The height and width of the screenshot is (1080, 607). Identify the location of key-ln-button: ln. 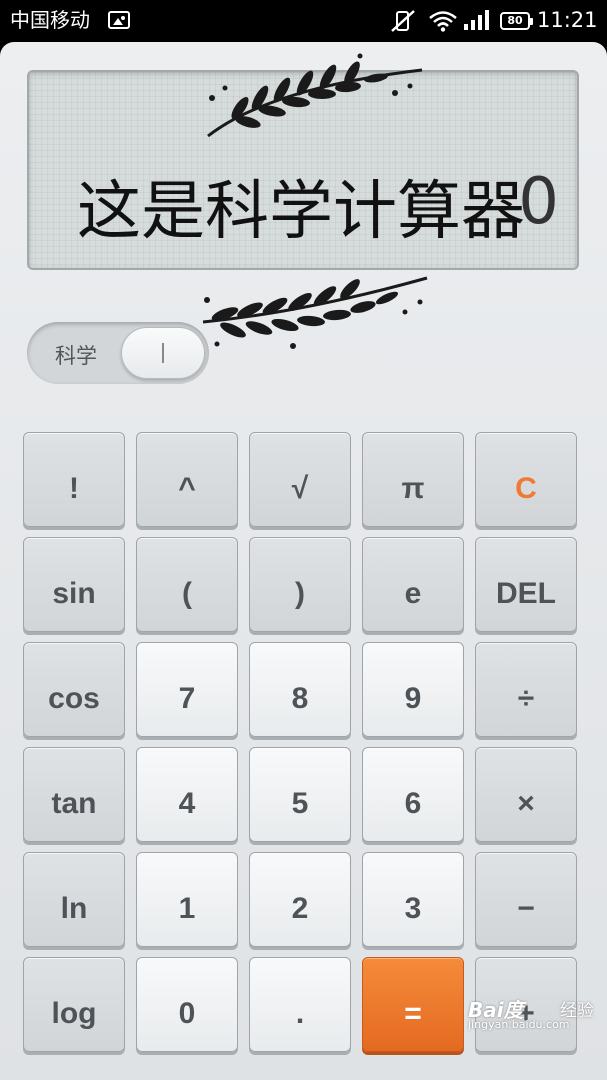
(74, 899).